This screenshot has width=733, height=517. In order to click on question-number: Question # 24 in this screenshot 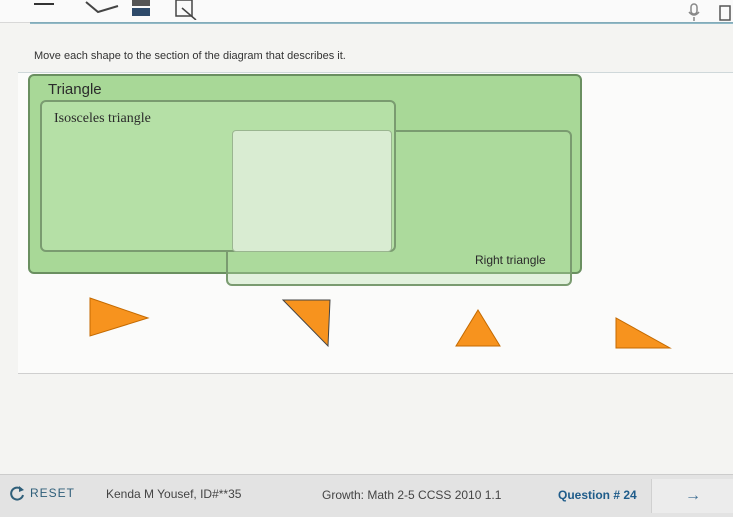, I will do `click(597, 495)`.